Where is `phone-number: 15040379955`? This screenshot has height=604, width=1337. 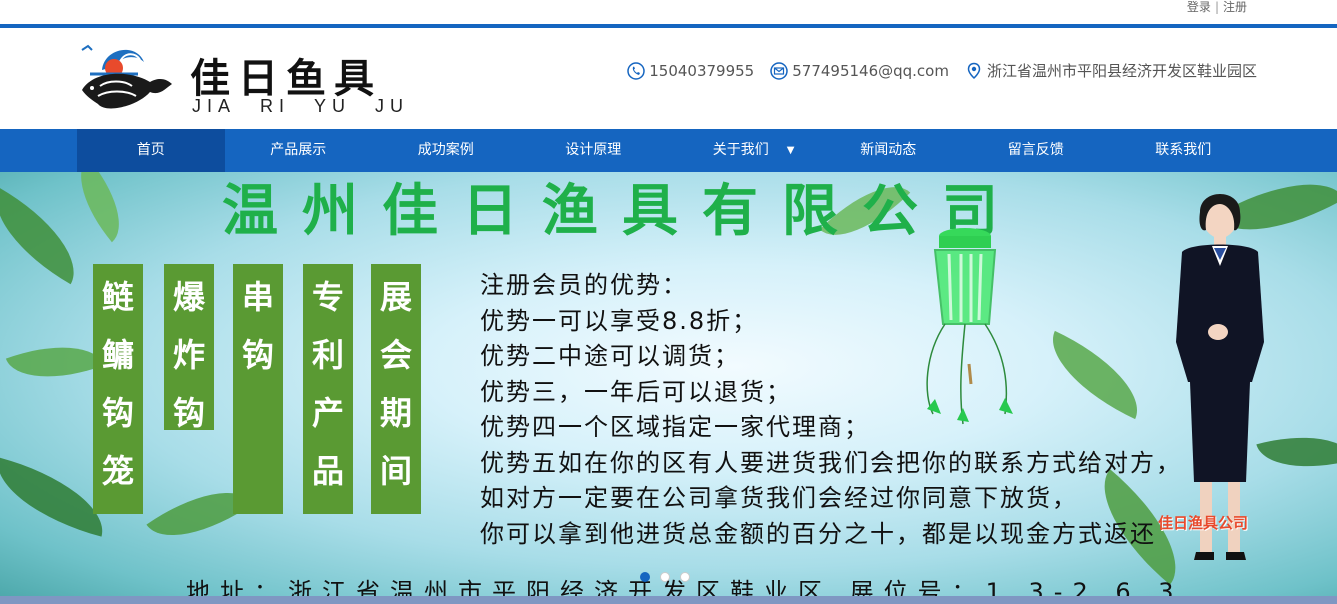
phone-number: 15040379955 is located at coordinates (702, 70).